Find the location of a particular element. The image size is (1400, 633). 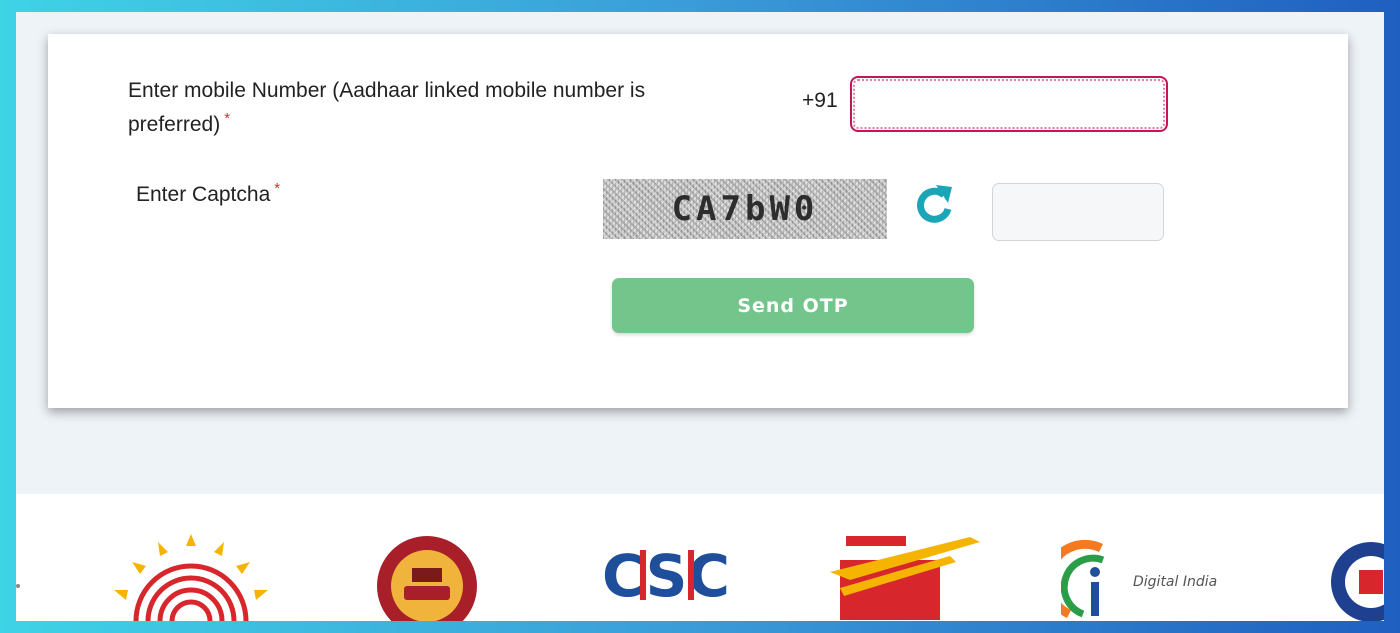

captcha-label-text: Enter Captcha is located at coordinates (203, 194).